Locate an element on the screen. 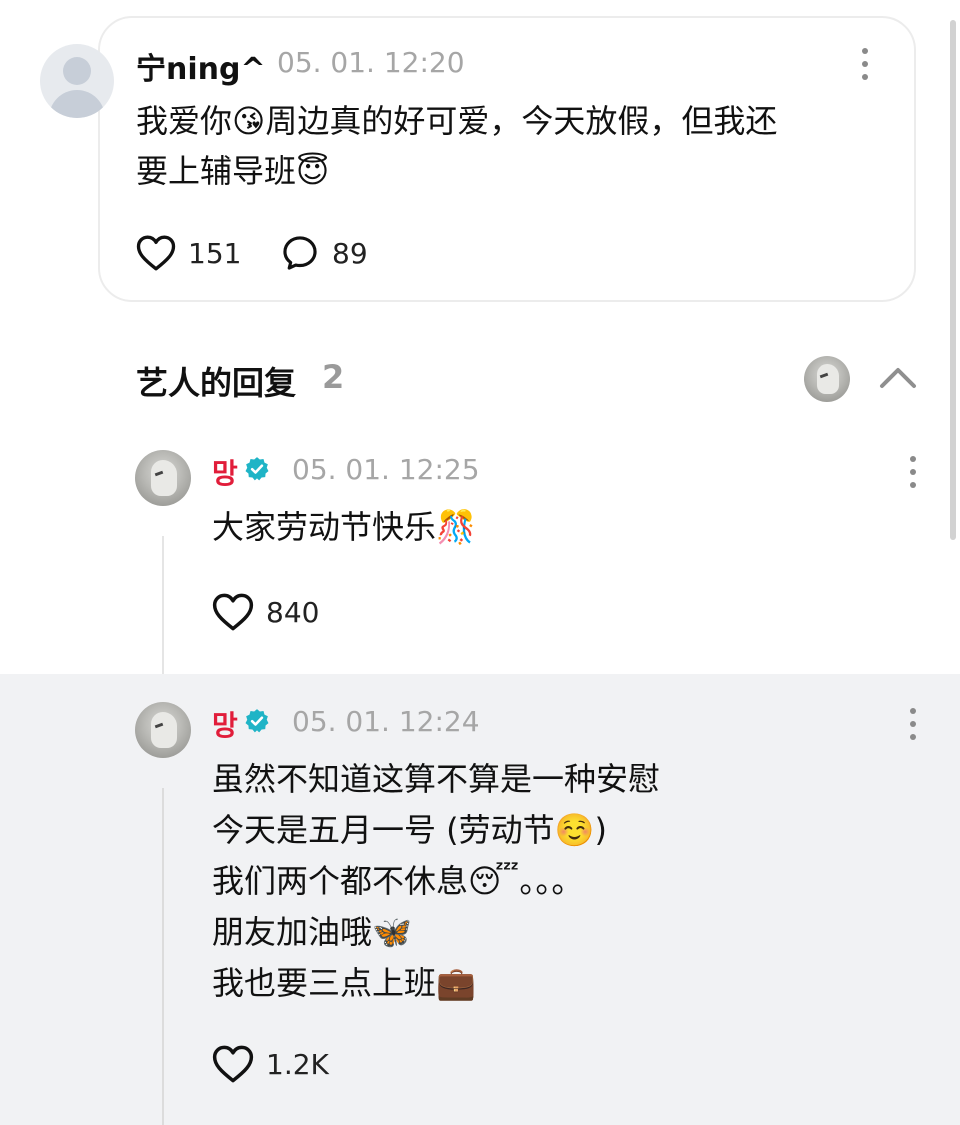 This screenshot has width=960, height=1125. artist-replies-title: 艺人的回复 is located at coordinates (216, 383).